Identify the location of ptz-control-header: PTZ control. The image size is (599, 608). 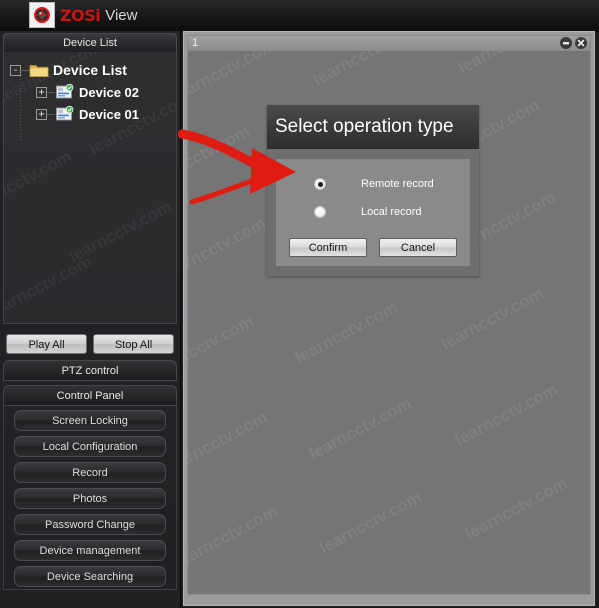
(90, 370).